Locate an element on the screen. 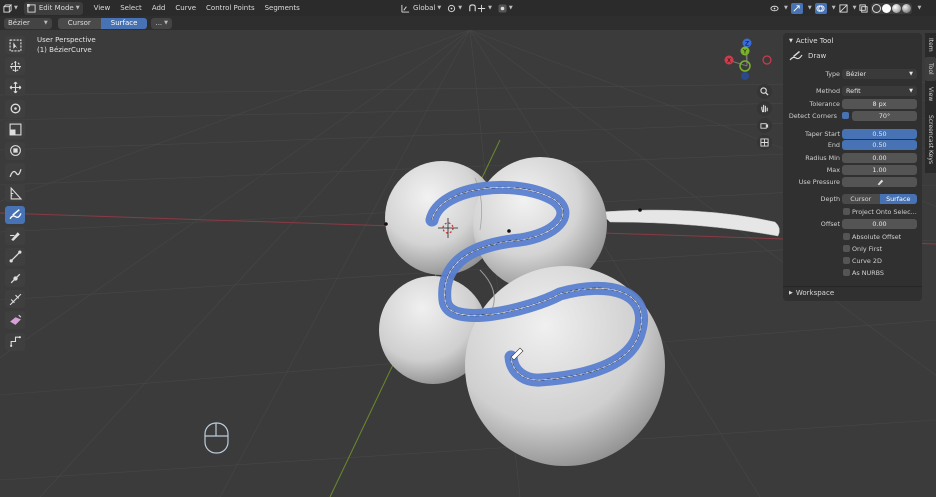  menu-segments: Segments is located at coordinates (282, 8).